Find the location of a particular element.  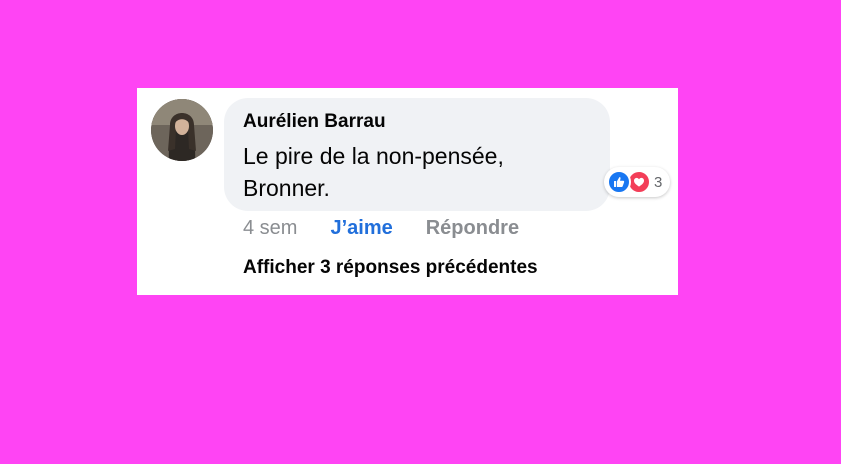

reply-button: Répondre is located at coordinates (472, 228).